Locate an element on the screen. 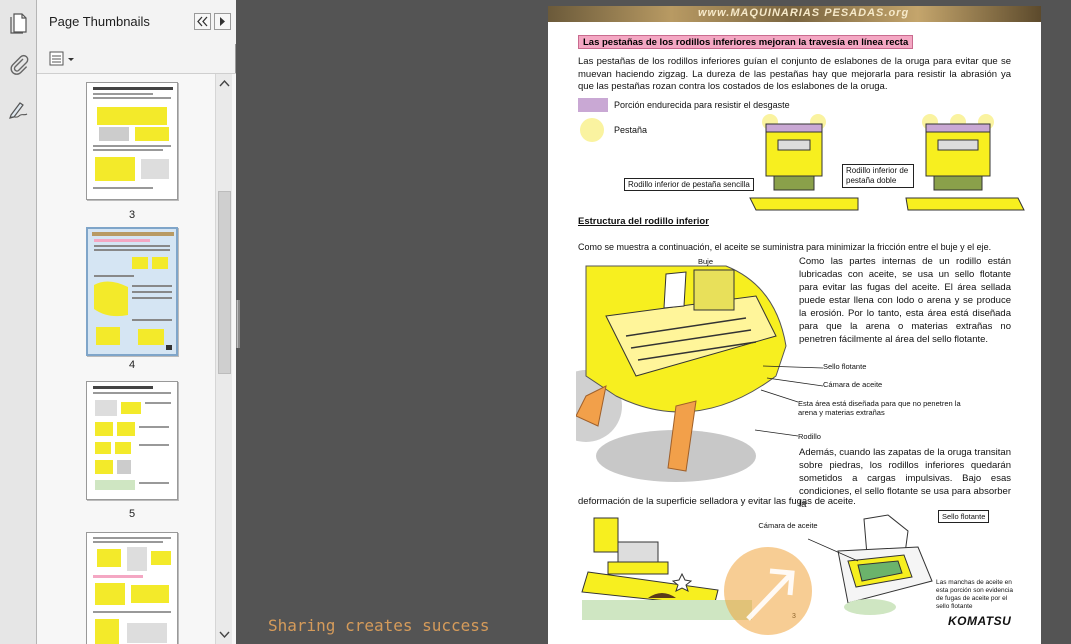 This screenshot has height=644, width=1071. structure-subheading: Estructura del rodillo inferior is located at coordinates (643, 221).